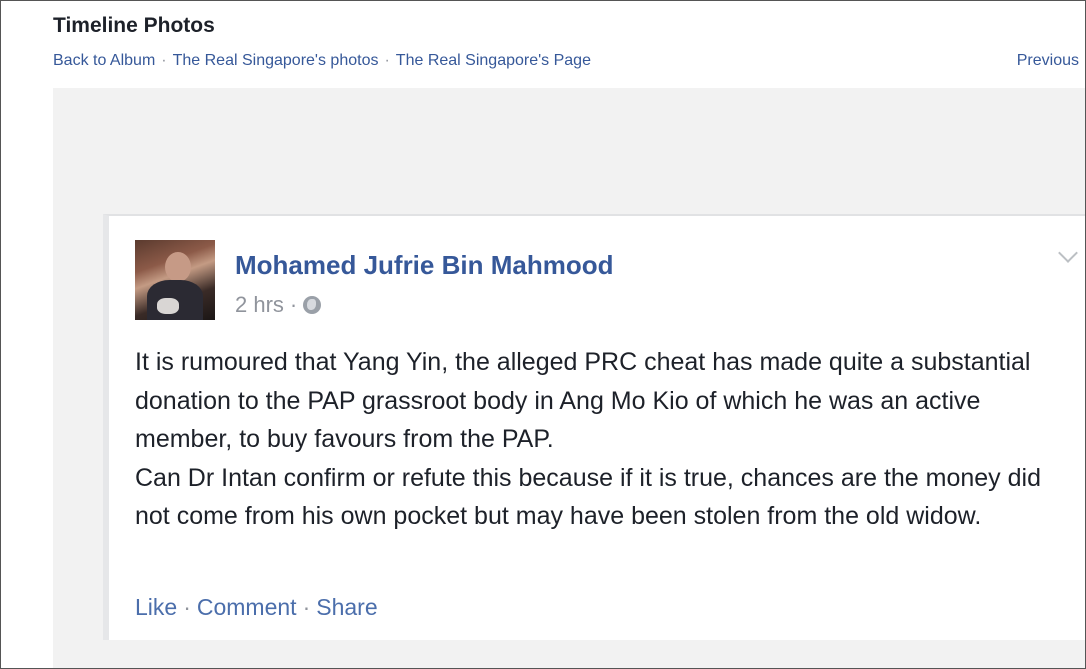 The width and height of the screenshot is (1086, 669). Describe the element at coordinates (178, 267) in the screenshot. I see `avatar-figure-head` at that location.